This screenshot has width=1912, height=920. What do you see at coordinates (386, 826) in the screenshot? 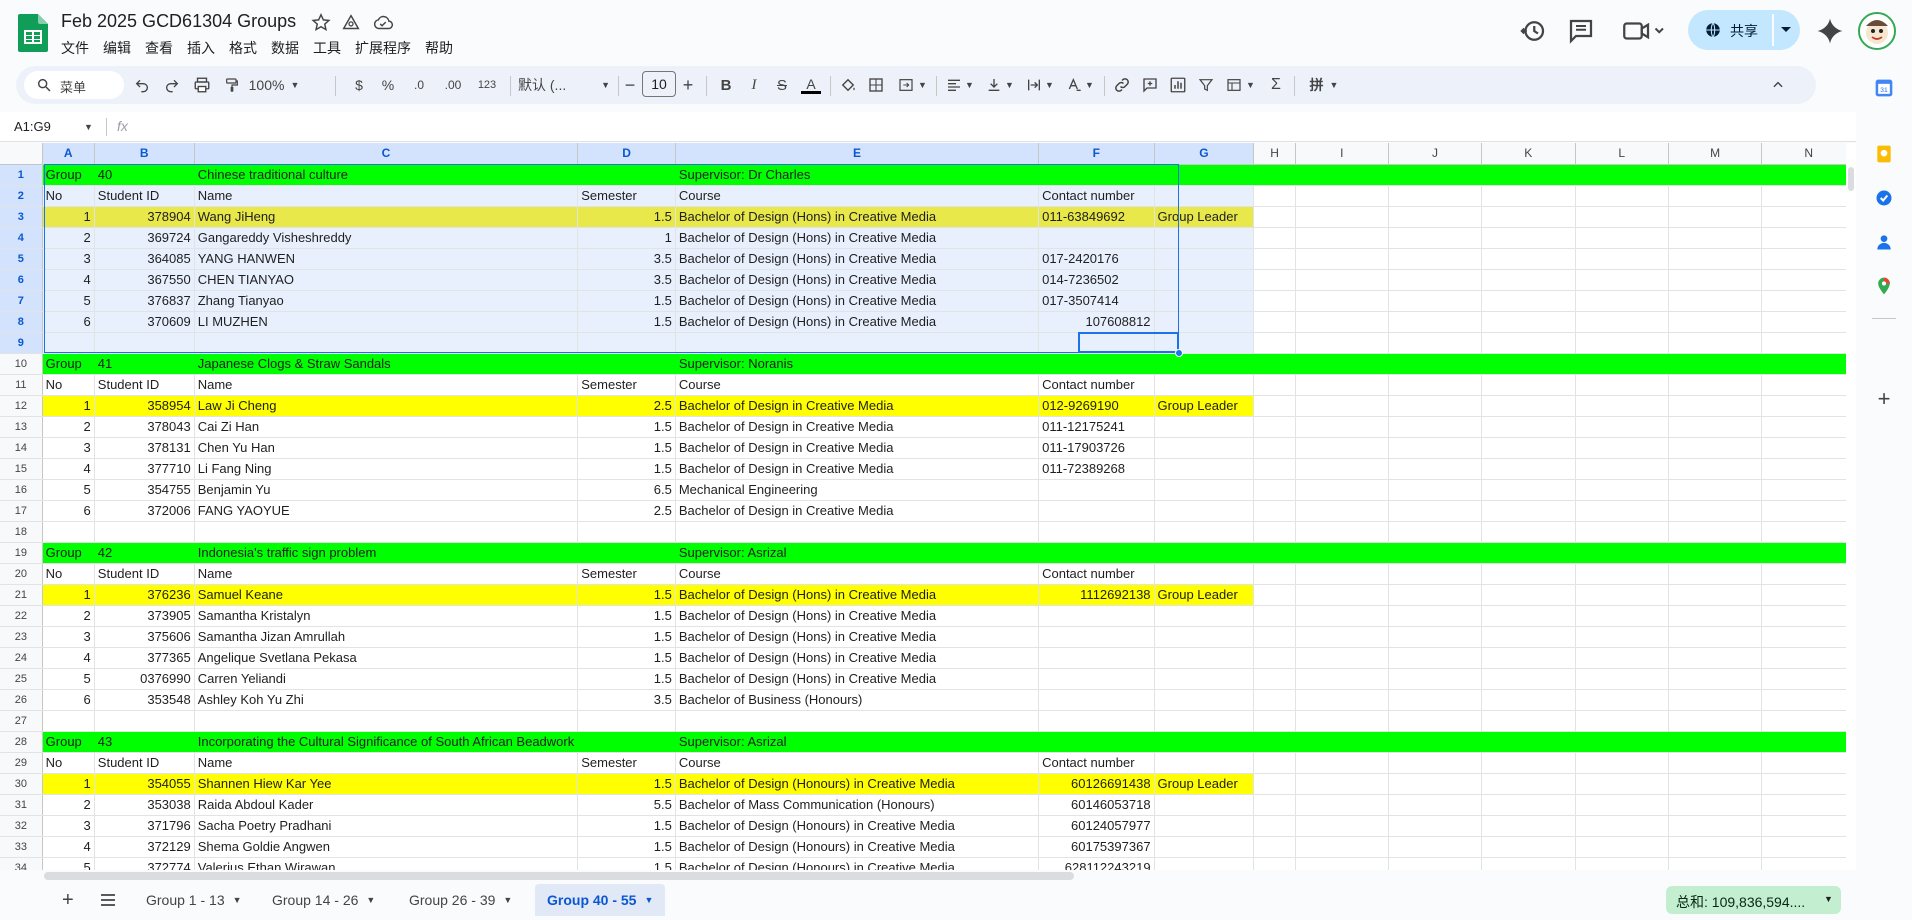
I see `cell-c32: Sacha Poetry Pradhani` at bounding box center [386, 826].